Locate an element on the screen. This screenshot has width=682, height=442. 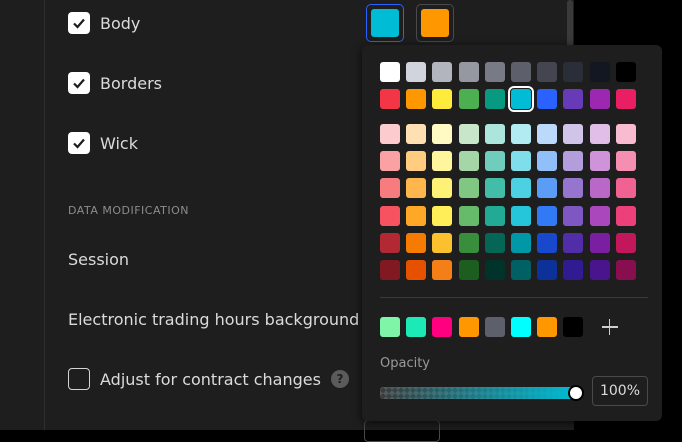
wick-option: Wick is located at coordinates (103, 143).